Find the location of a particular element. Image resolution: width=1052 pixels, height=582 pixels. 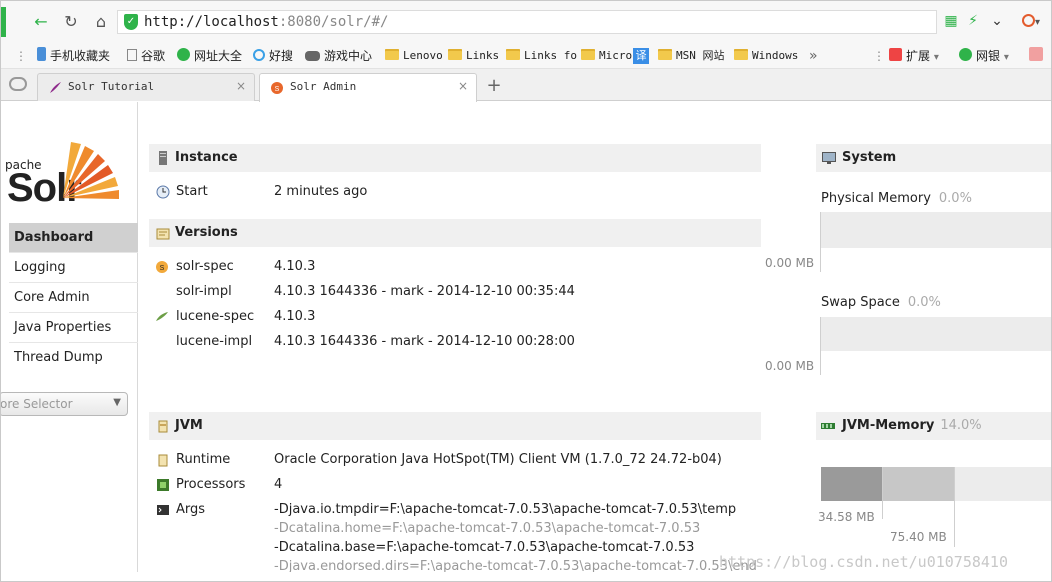

jvm-memory-bar is located at coordinates (936, 484).